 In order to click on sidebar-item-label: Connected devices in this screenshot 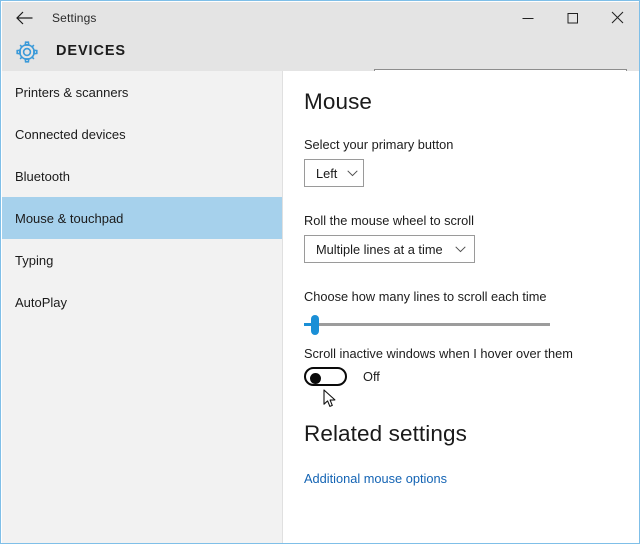, I will do `click(70, 134)`.